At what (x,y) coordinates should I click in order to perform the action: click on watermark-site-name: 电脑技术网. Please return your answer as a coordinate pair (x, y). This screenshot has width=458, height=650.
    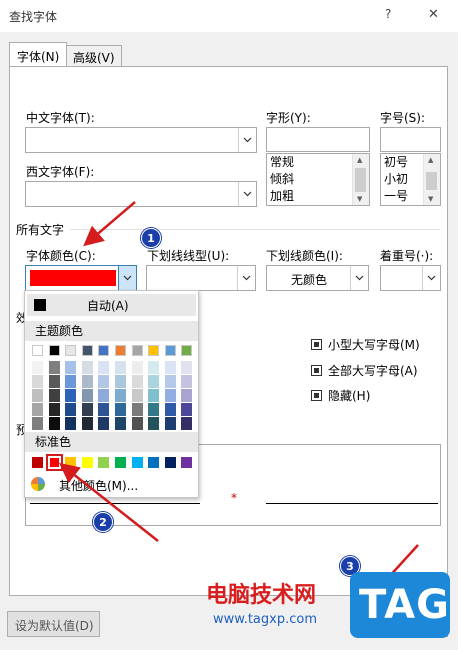
    Looking at the image, I should click on (261, 595).